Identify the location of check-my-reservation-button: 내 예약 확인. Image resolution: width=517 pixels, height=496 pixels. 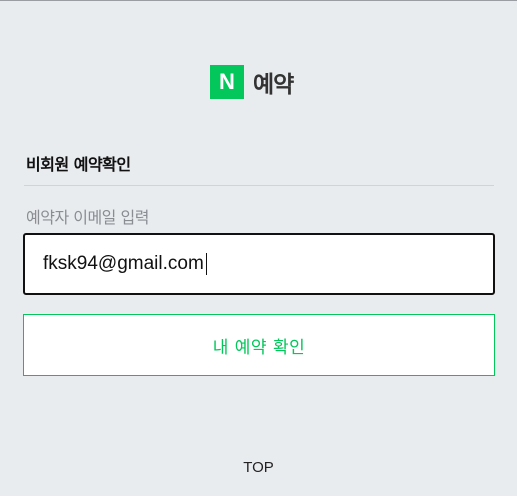
(259, 345).